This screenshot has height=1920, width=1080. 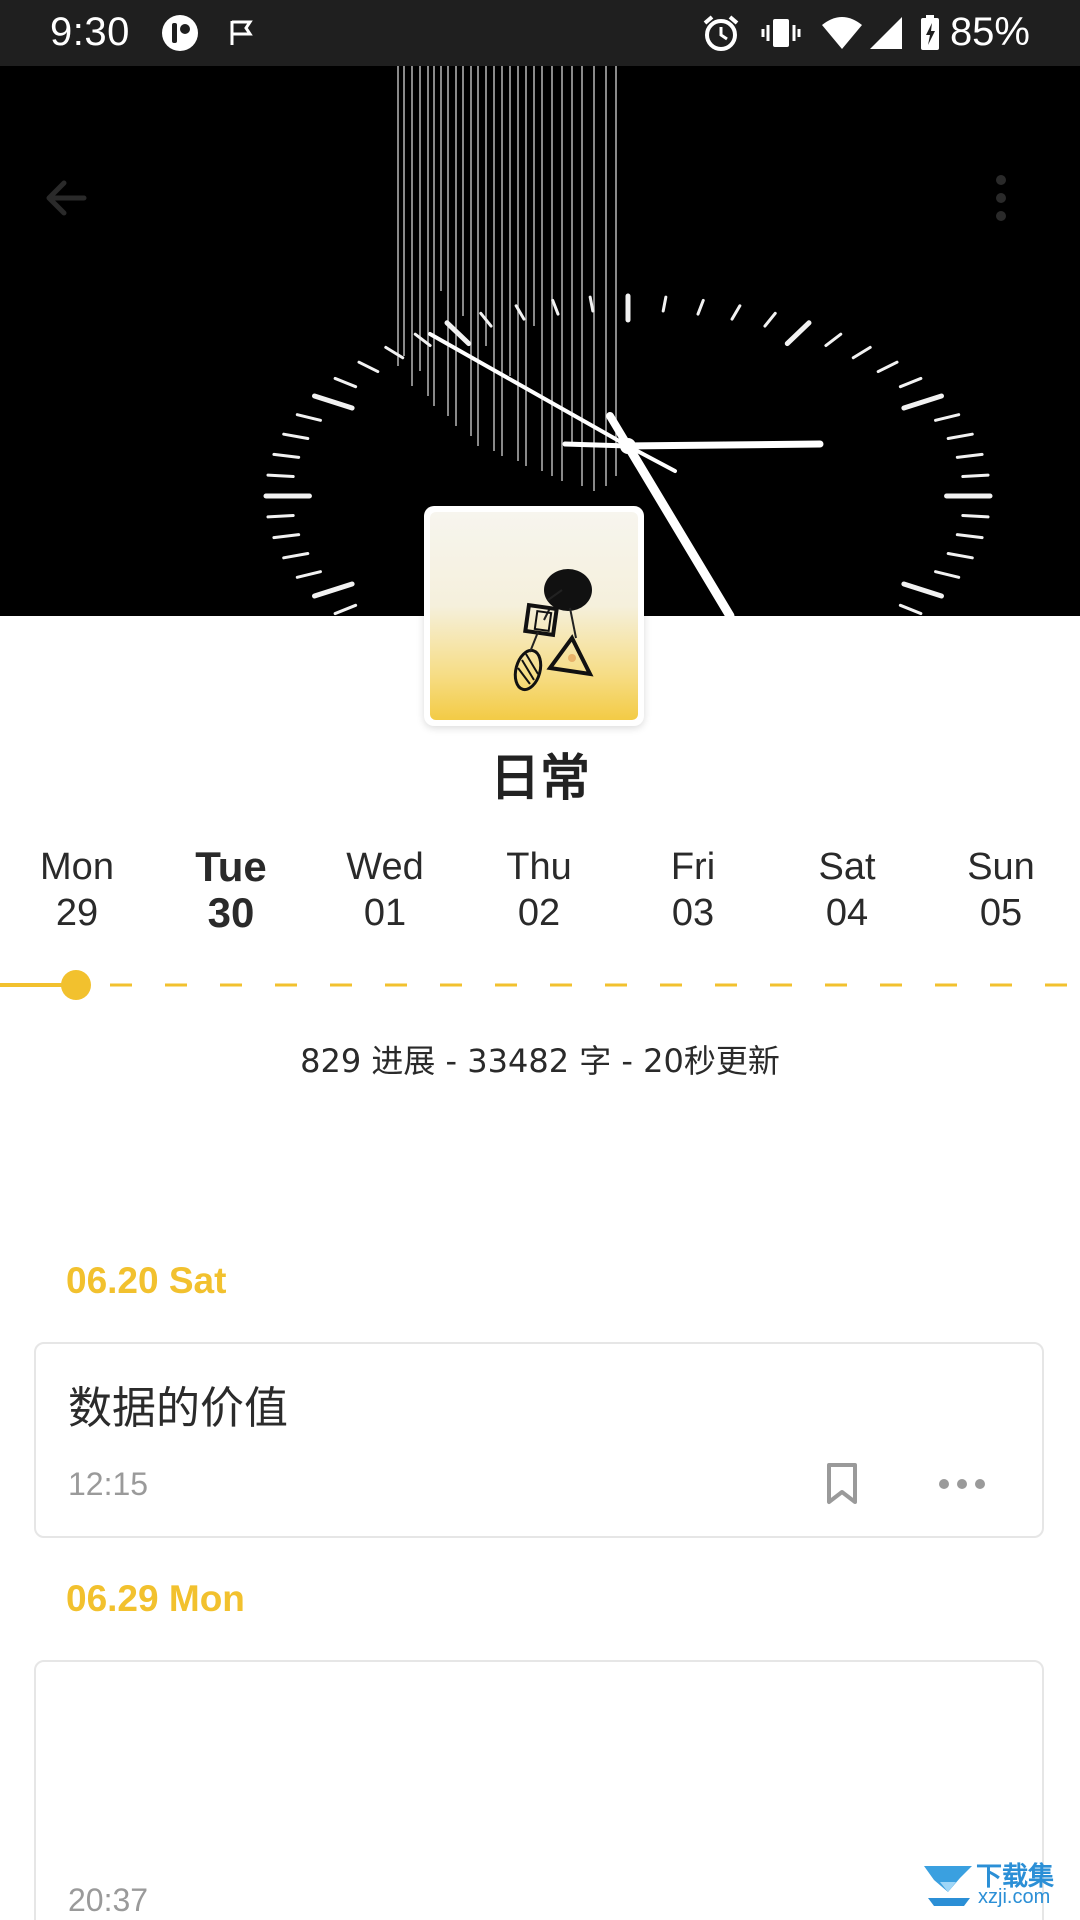 I want to click on notebook-cover-avatar, so click(x=534, y=616).